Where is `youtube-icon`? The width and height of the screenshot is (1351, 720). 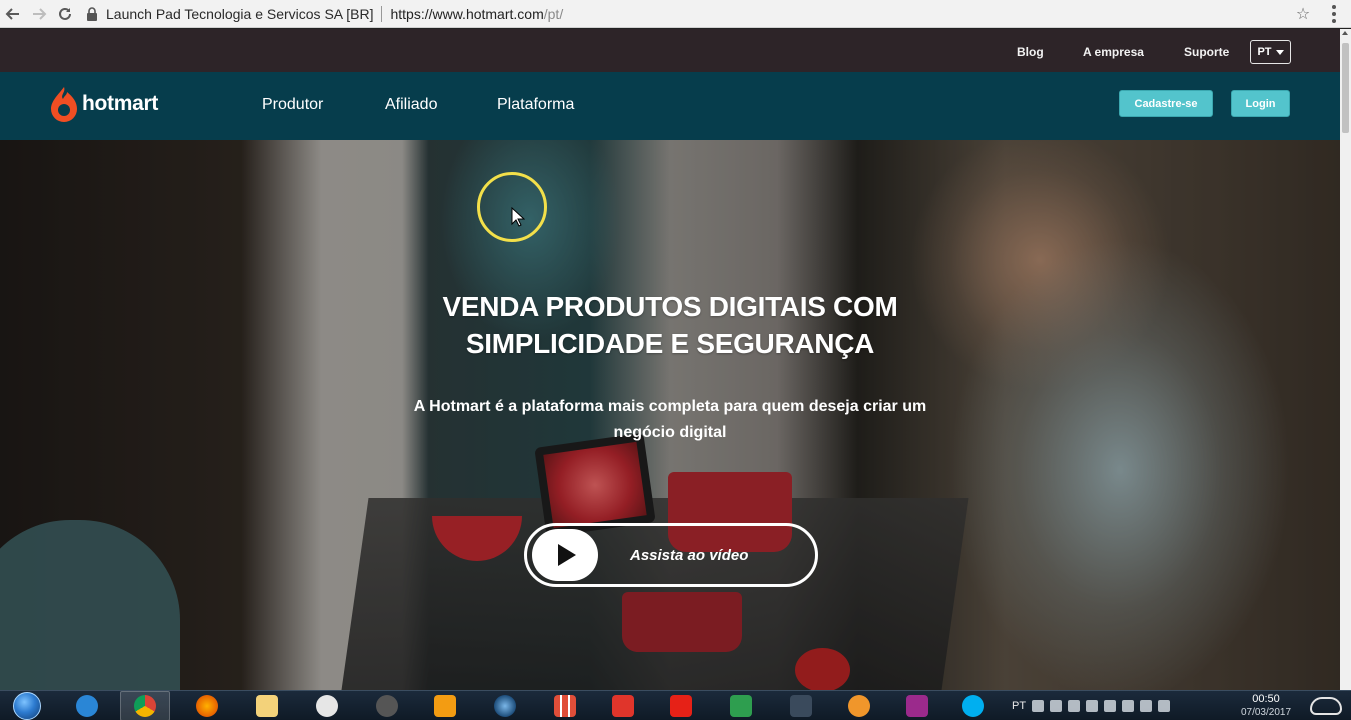 youtube-icon is located at coordinates (681, 706).